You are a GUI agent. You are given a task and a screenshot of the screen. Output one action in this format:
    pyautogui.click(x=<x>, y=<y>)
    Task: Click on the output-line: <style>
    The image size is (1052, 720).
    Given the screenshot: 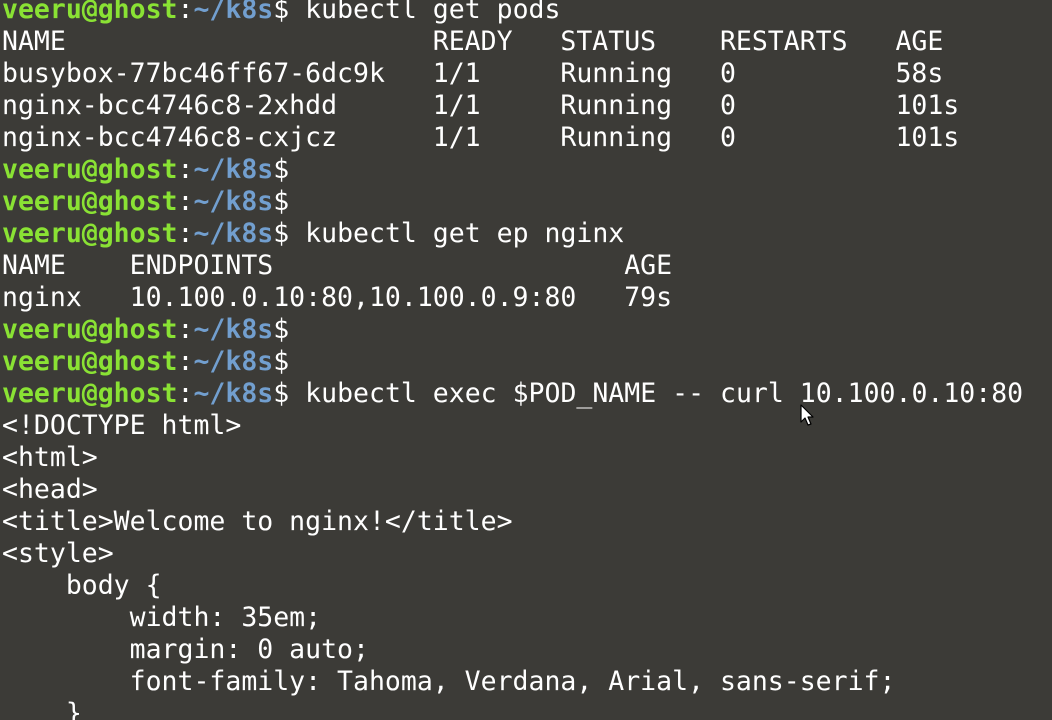 What is the action you would take?
    pyautogui.click(x=58, y=553)
    